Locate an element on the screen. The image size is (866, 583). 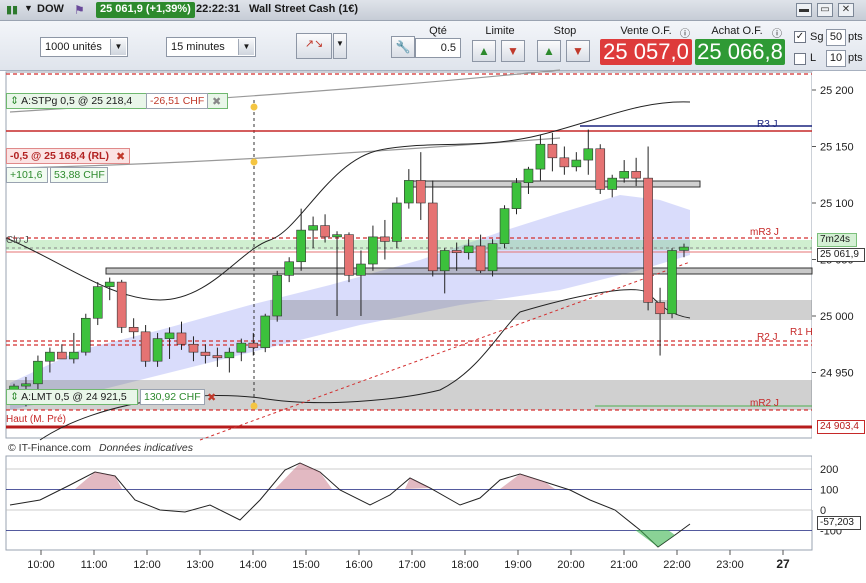
x-tick-label: 19:00 is located at coordinates (518, 565).